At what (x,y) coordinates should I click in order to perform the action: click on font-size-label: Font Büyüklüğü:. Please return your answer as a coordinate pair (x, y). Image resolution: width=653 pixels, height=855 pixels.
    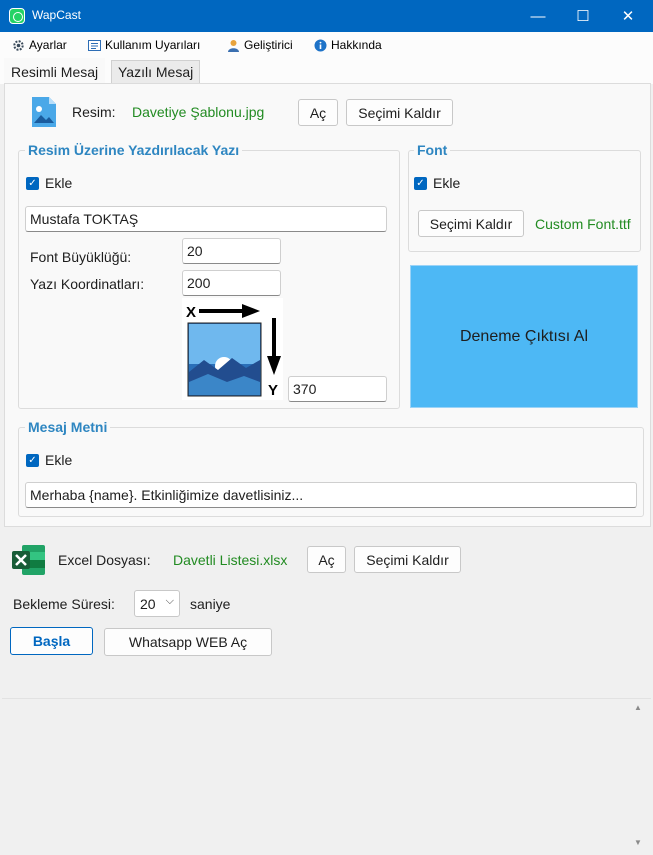
    Looking at the image, I should click on (81, 257).